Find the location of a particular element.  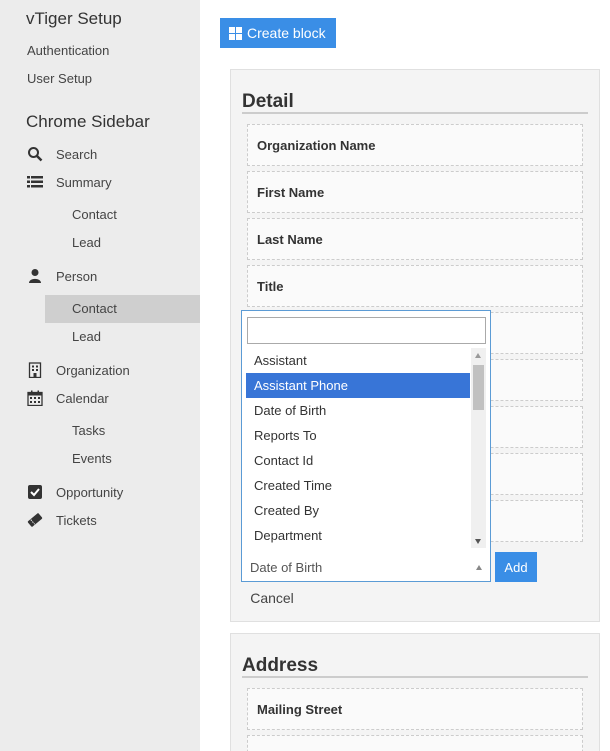

sidebar-subitem-summary-lead: Lead is located at coordinates (122, 243).